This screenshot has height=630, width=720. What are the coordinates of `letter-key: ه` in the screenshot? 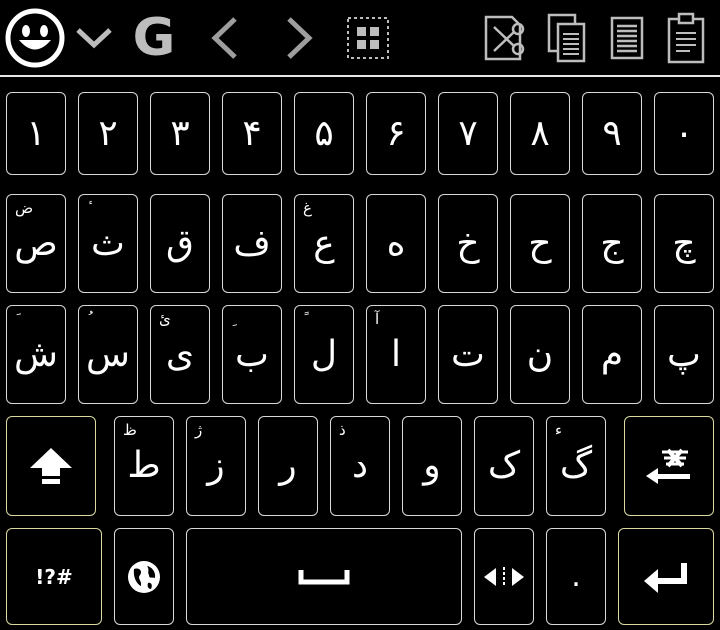 It's located at (396, 243).